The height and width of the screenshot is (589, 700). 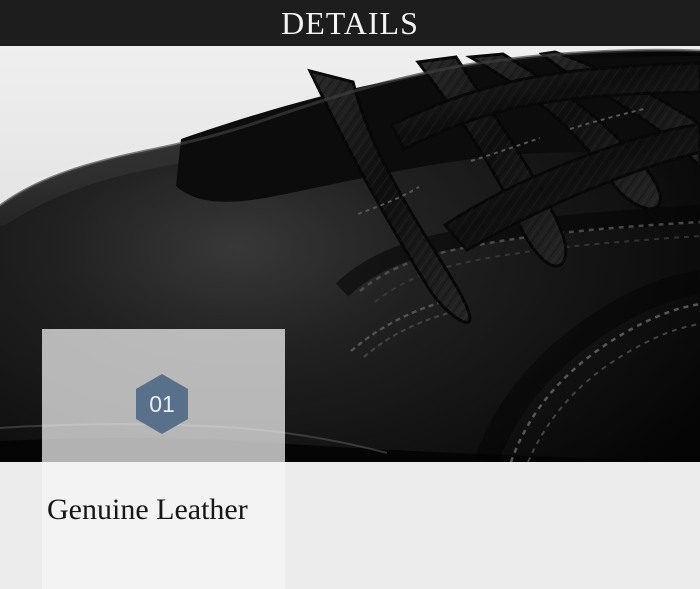 I want to click on details-header: DETAILS, so click(x=350, y=23).